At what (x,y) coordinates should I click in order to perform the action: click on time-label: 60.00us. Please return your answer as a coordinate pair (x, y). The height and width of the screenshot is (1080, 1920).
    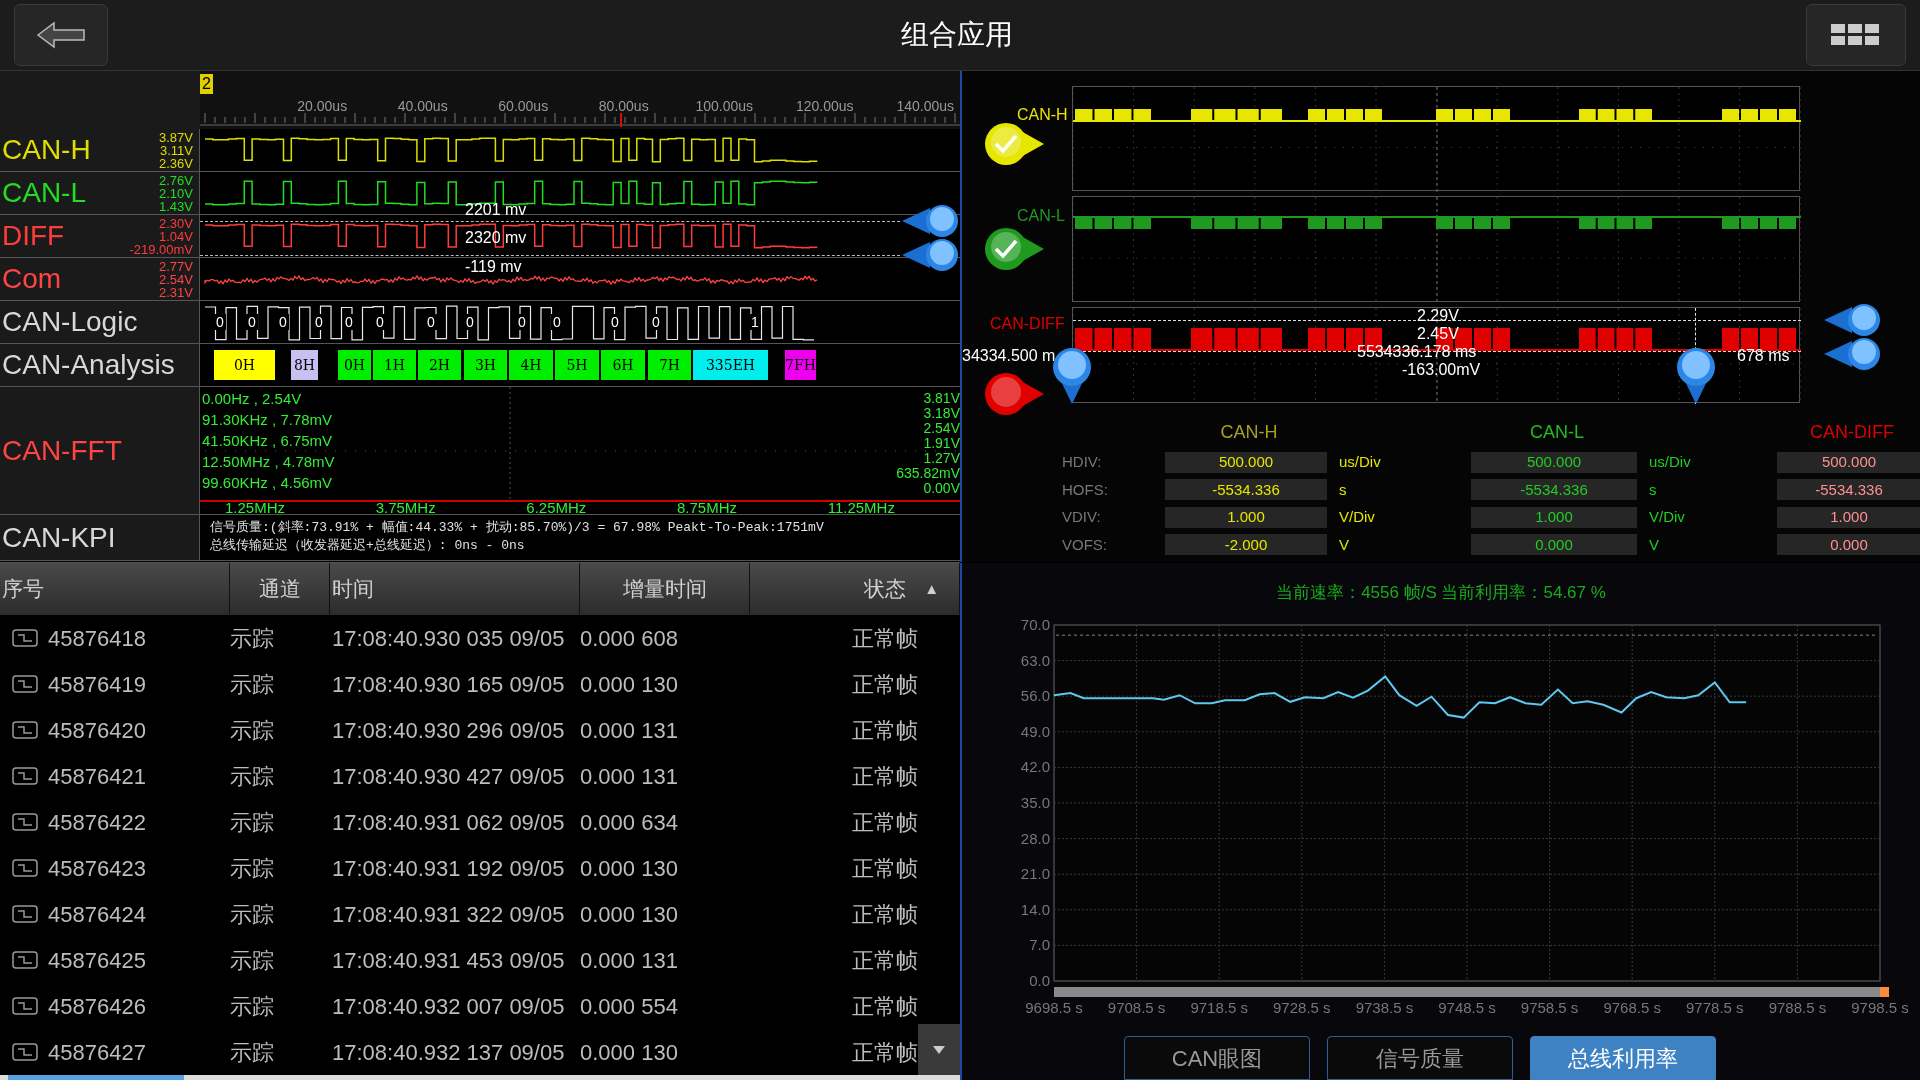
    Looking at the image, I should click on (523, 106).